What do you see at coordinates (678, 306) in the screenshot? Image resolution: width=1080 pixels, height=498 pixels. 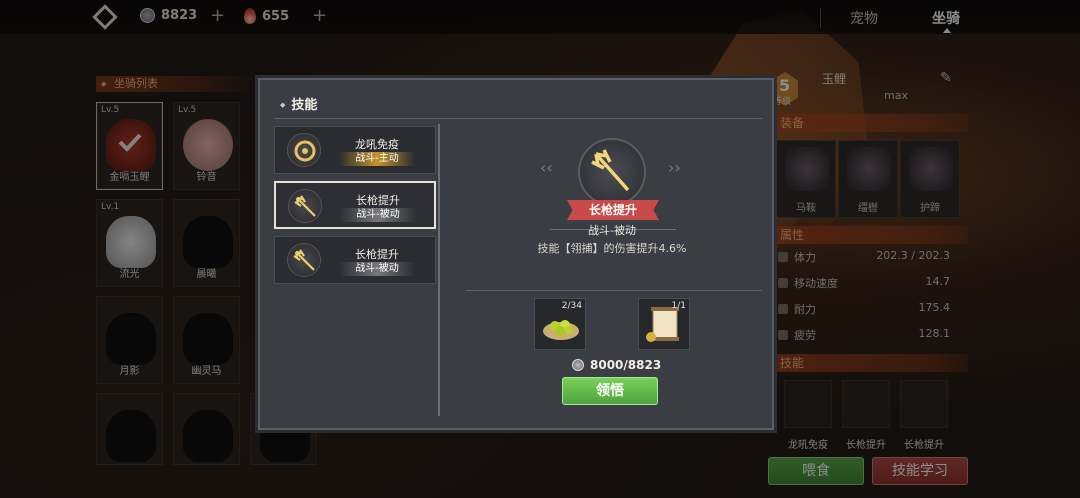 I see `material-count: 1/1` at bounding box center [678, 306].